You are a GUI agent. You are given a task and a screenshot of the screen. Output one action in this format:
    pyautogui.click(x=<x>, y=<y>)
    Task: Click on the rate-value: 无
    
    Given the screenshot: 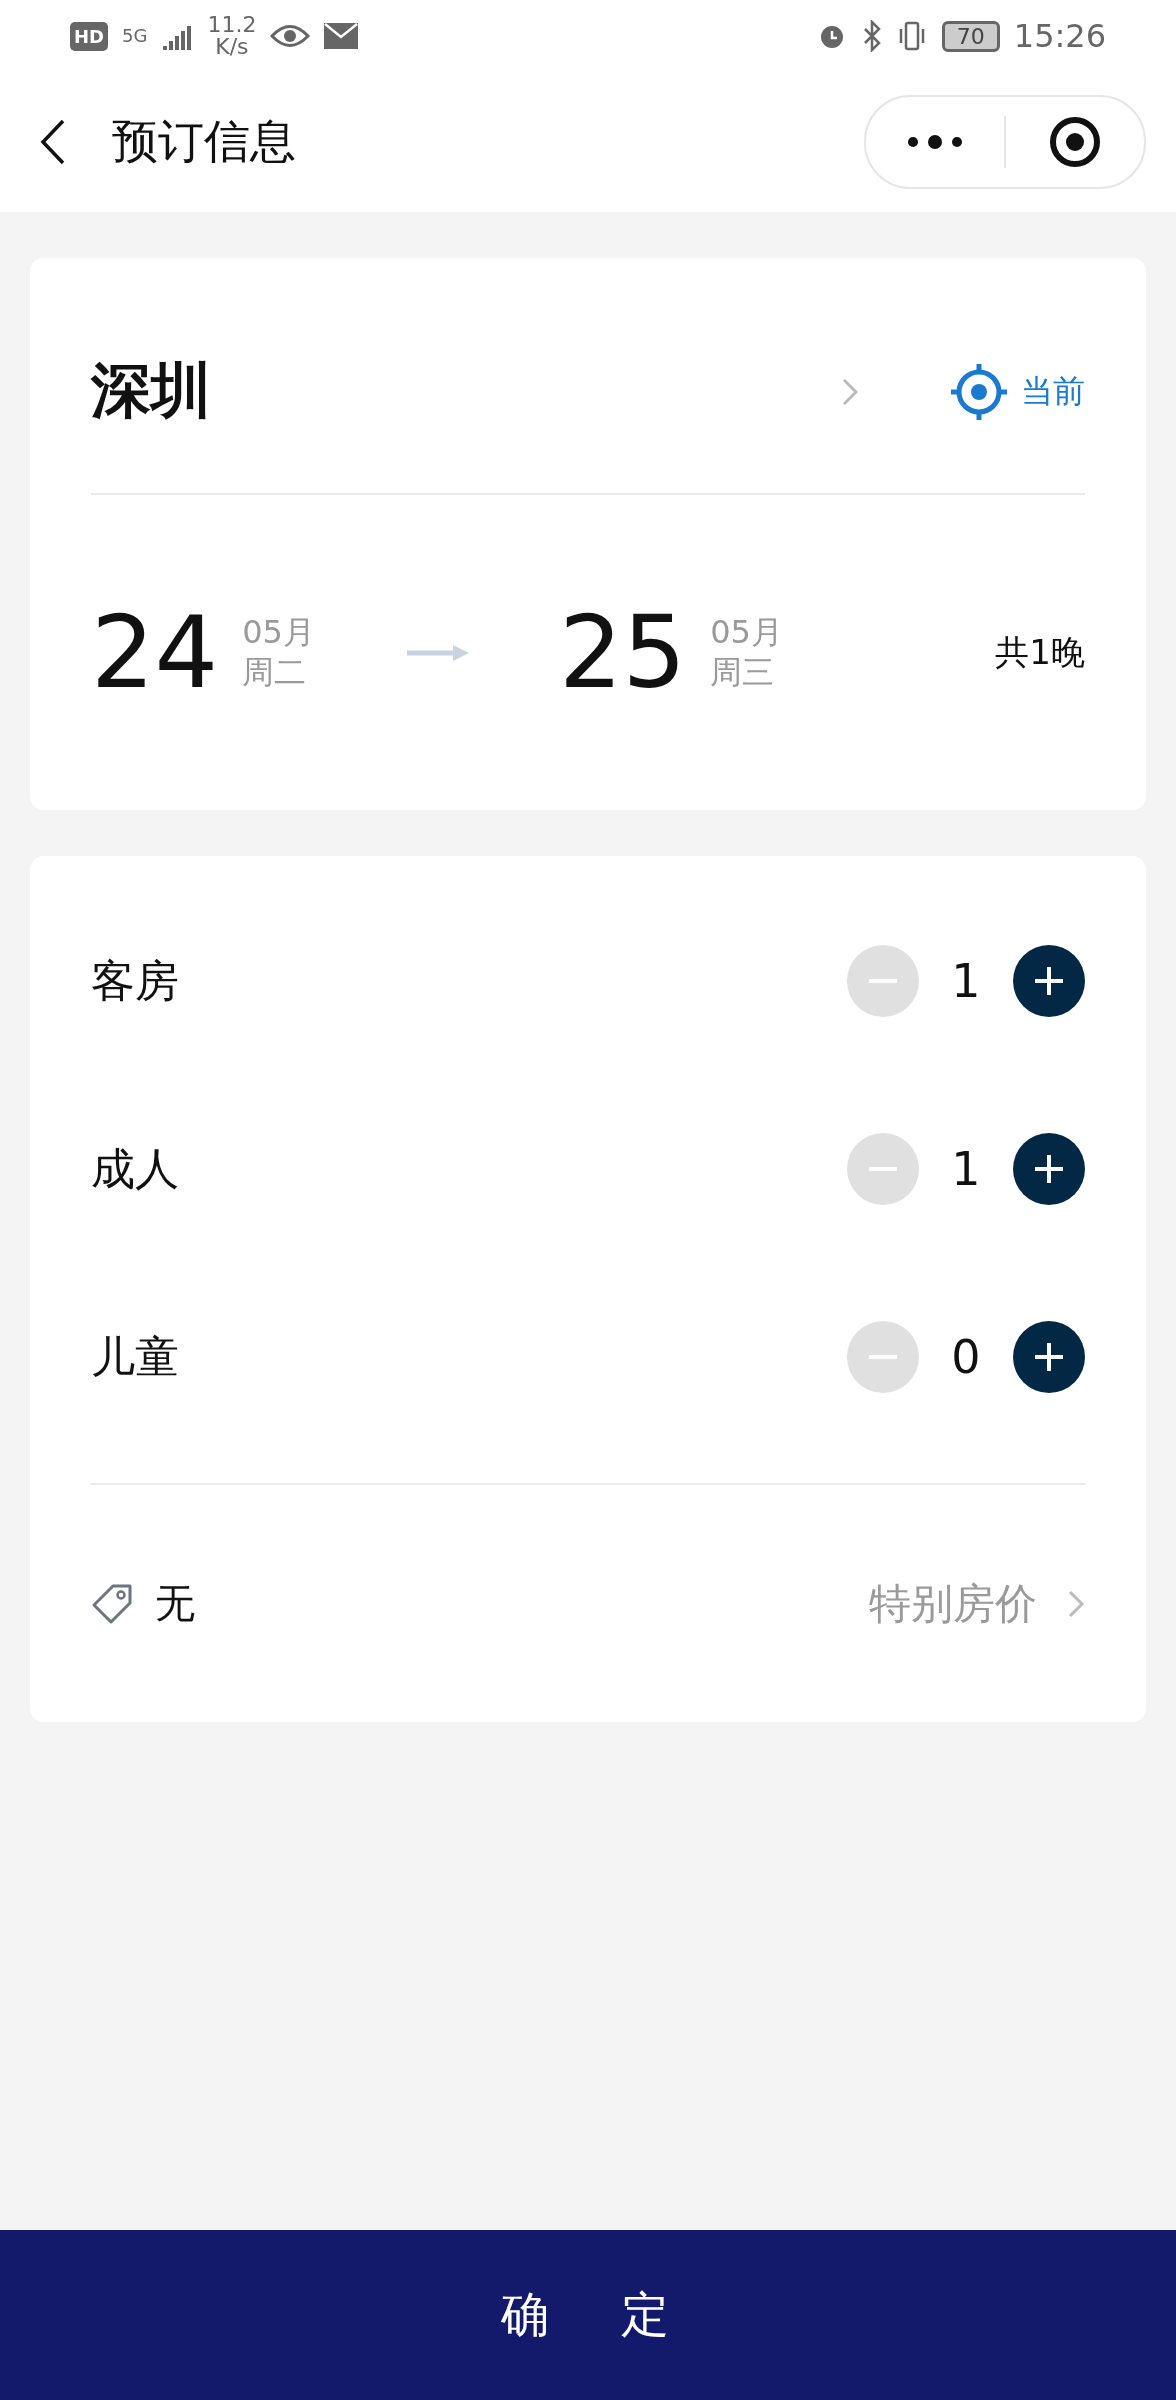 What is the action you would take?
    pyautogui.click(x=175, y=1603)
    